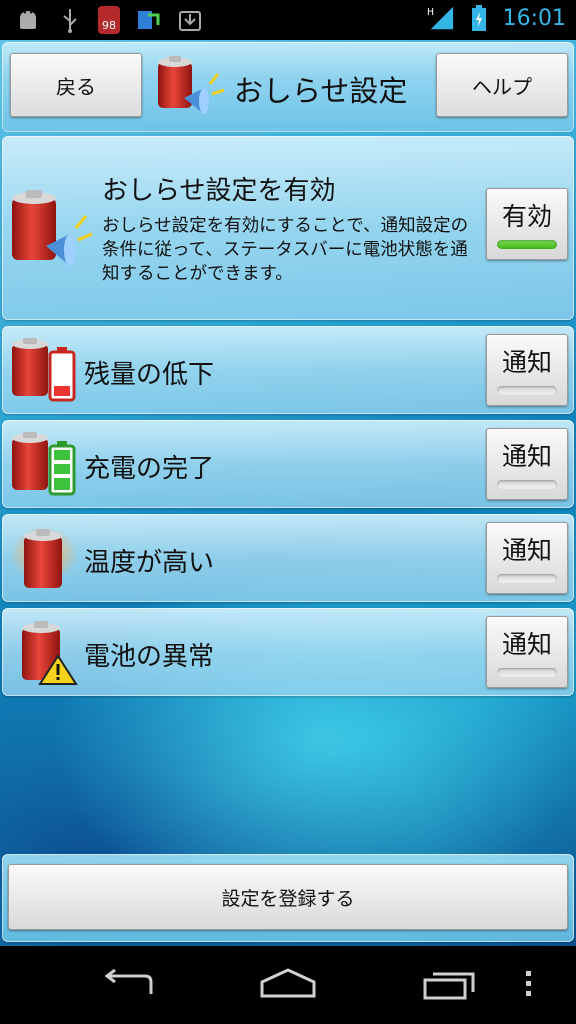 The width and height of the screenshot is (576, 1024). I want to click on notify-row-charge-complete: 充電の完了 通知, so click(288, 464).